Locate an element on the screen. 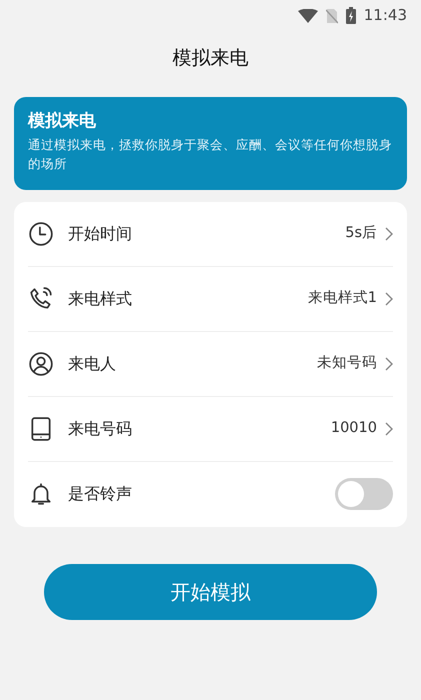 The image size is (421, 700). toggle-switch is located at coordinates (364, 494).